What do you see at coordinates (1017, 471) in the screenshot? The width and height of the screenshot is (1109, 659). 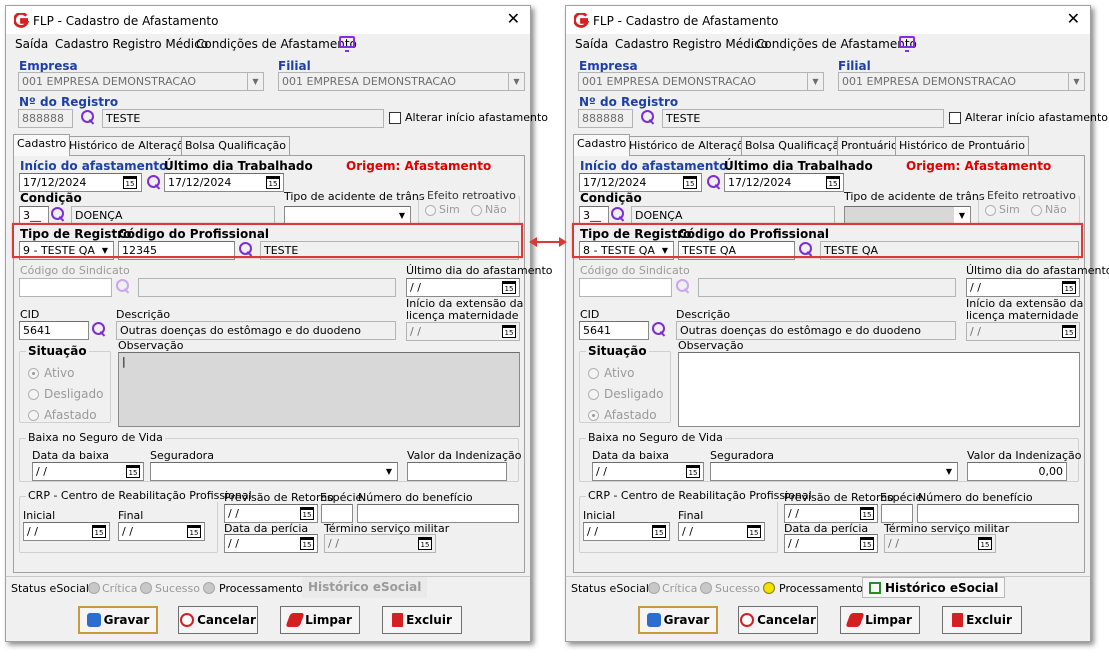 I see `valor-indenizacao-field: 0,00` at bounding box center [1017, 471].